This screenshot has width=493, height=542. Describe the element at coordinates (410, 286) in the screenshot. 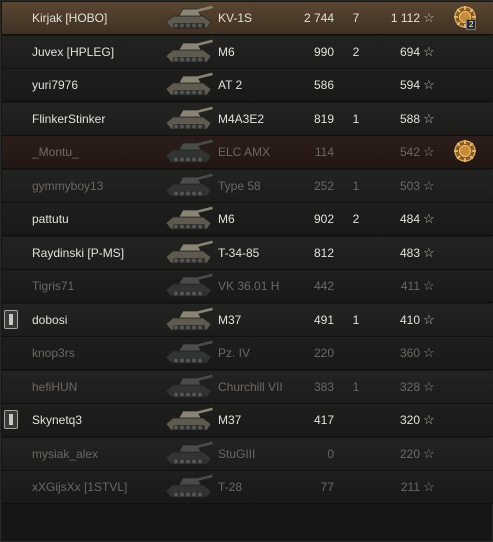

I see `xp-value: 411` at that location.